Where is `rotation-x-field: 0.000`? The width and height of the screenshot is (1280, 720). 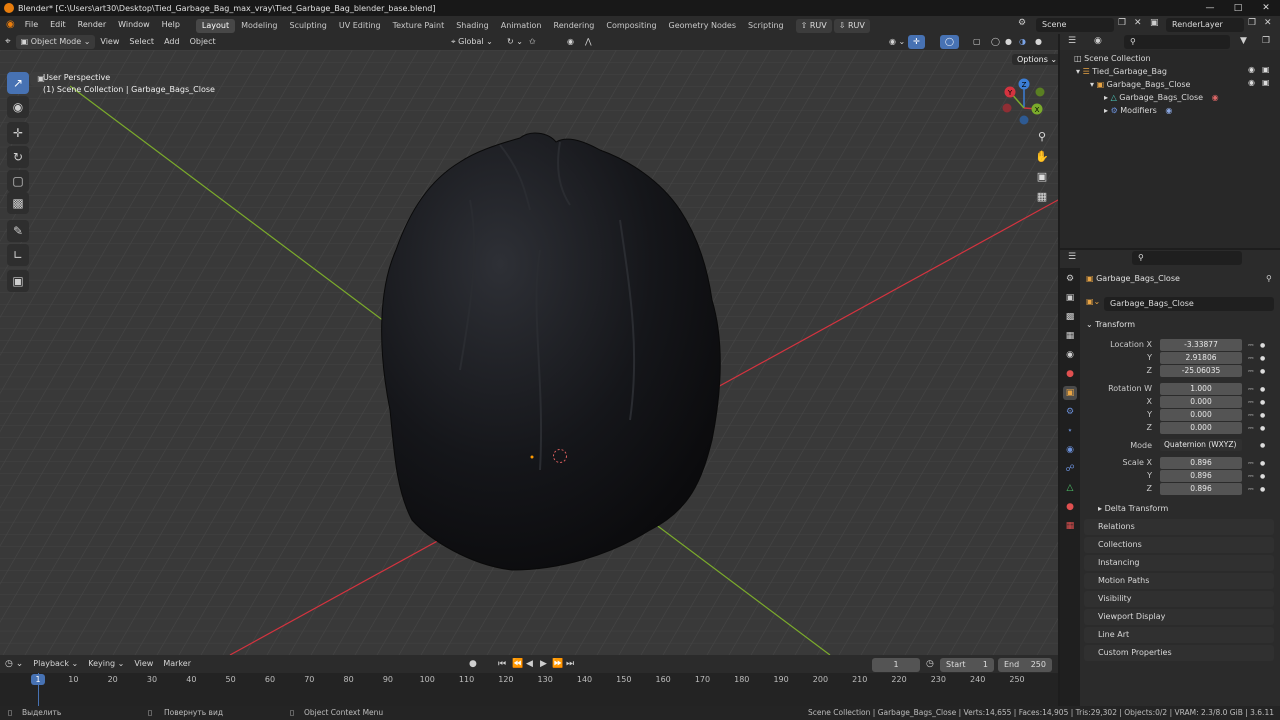
rotation-x-field: 0.000 is located at coordinates (1201, 402).